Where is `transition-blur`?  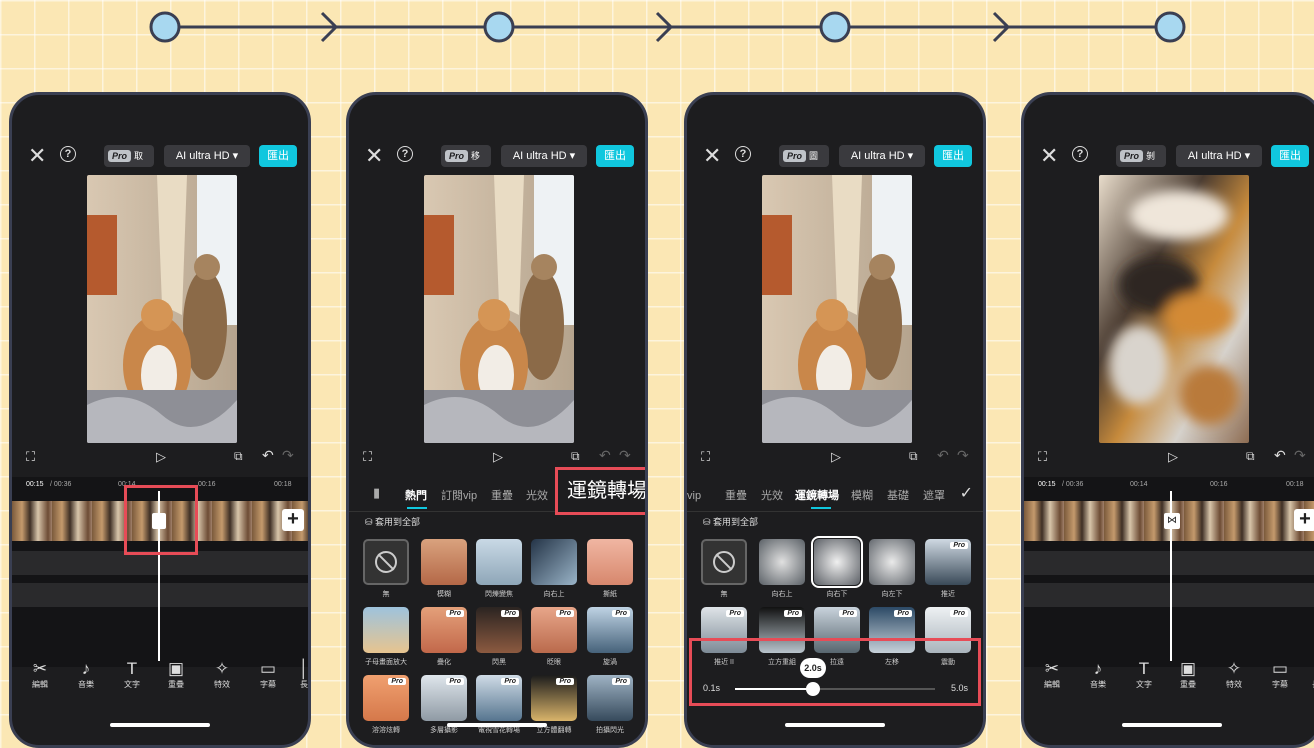
transition-blur is located at coordinates (444, 562).